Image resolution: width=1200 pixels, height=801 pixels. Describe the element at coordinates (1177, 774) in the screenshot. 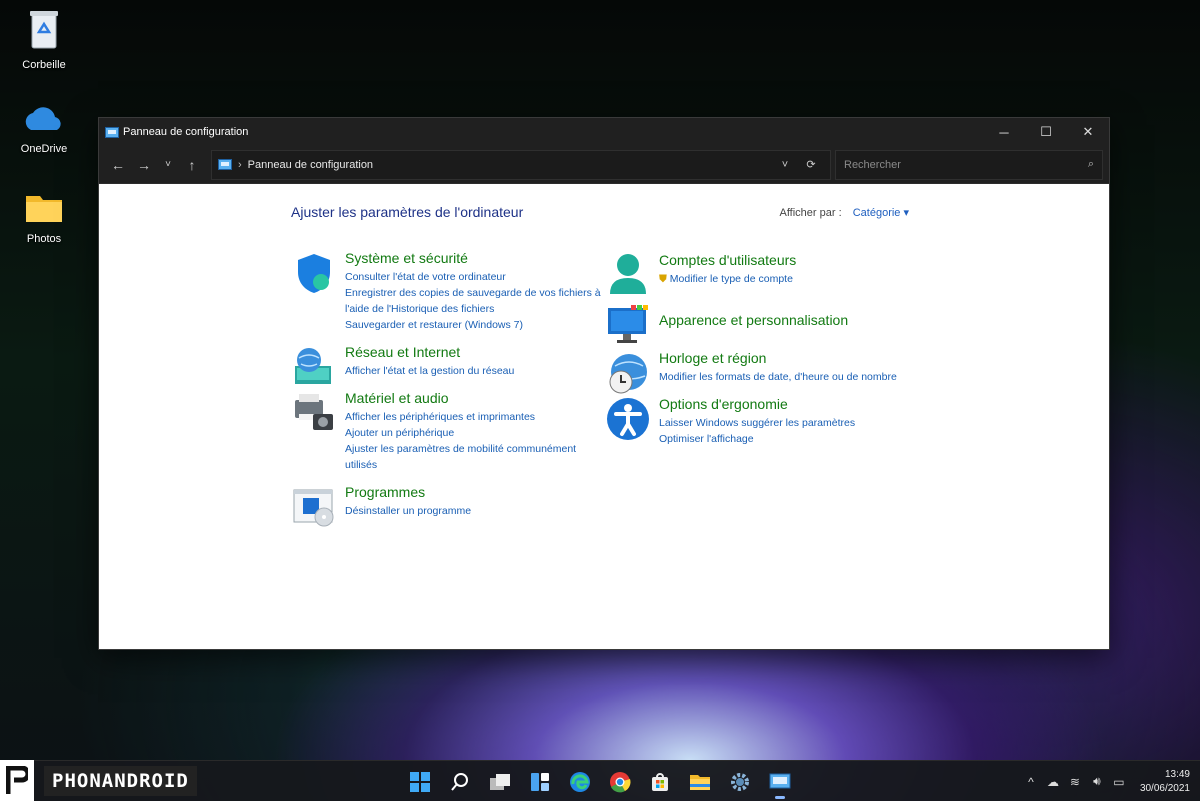

I see `clock-time: 13:49` at that location.